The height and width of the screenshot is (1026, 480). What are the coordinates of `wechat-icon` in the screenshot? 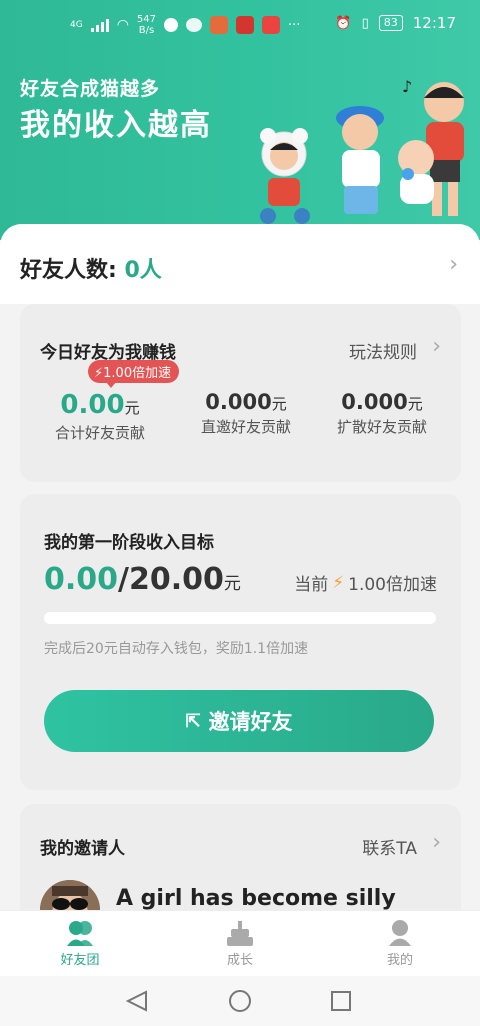 It's located at (194, 25).